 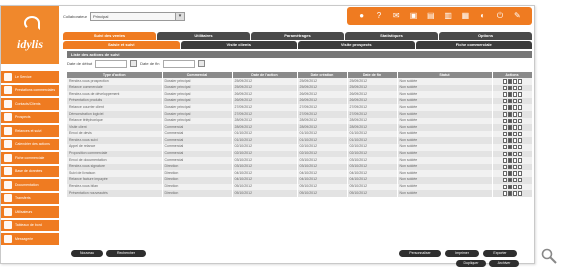 What do you see at coordinates (87, 253) in the screenshot?
I see `new-button: Nouveau` at bounding box center [87, 253].